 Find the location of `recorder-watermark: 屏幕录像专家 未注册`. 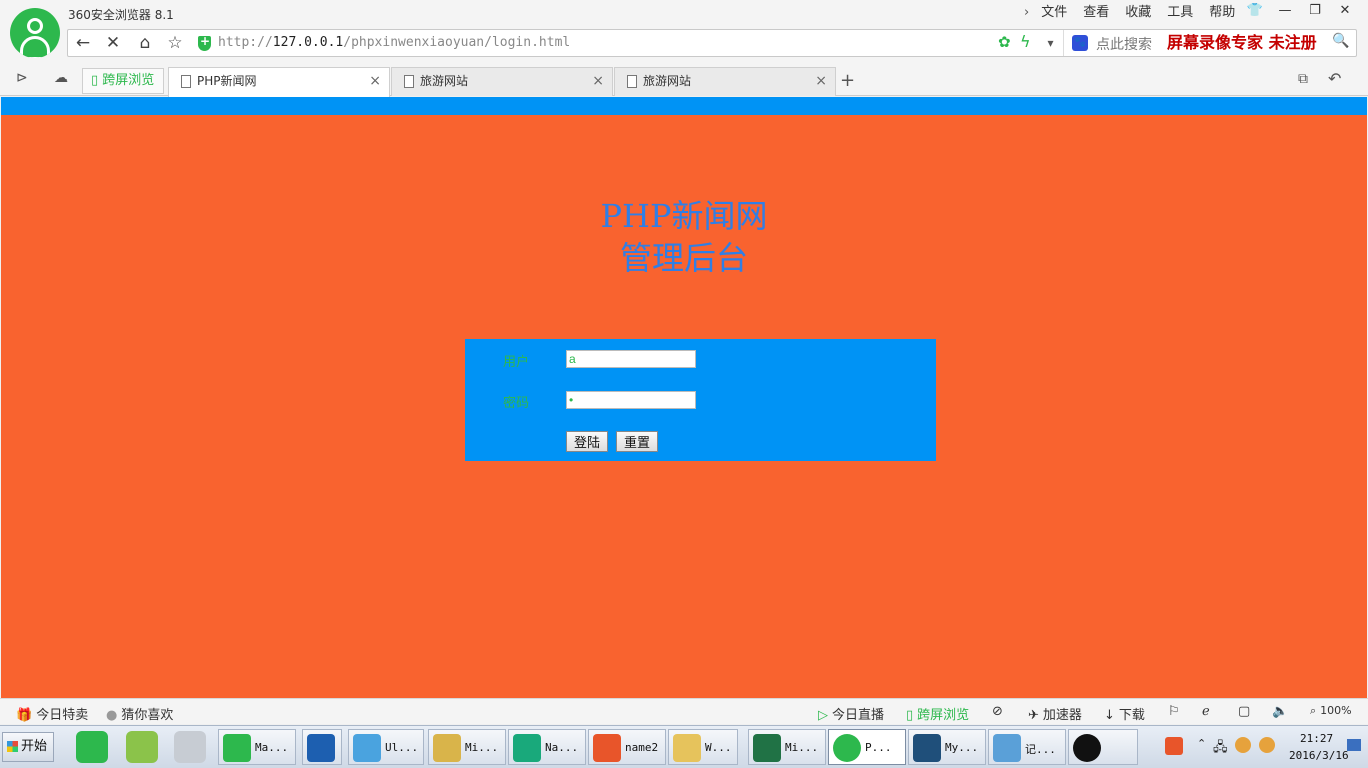

recorder-watermark: 屏幕录像专家 未注册 is located at coordinates (1242, 42).